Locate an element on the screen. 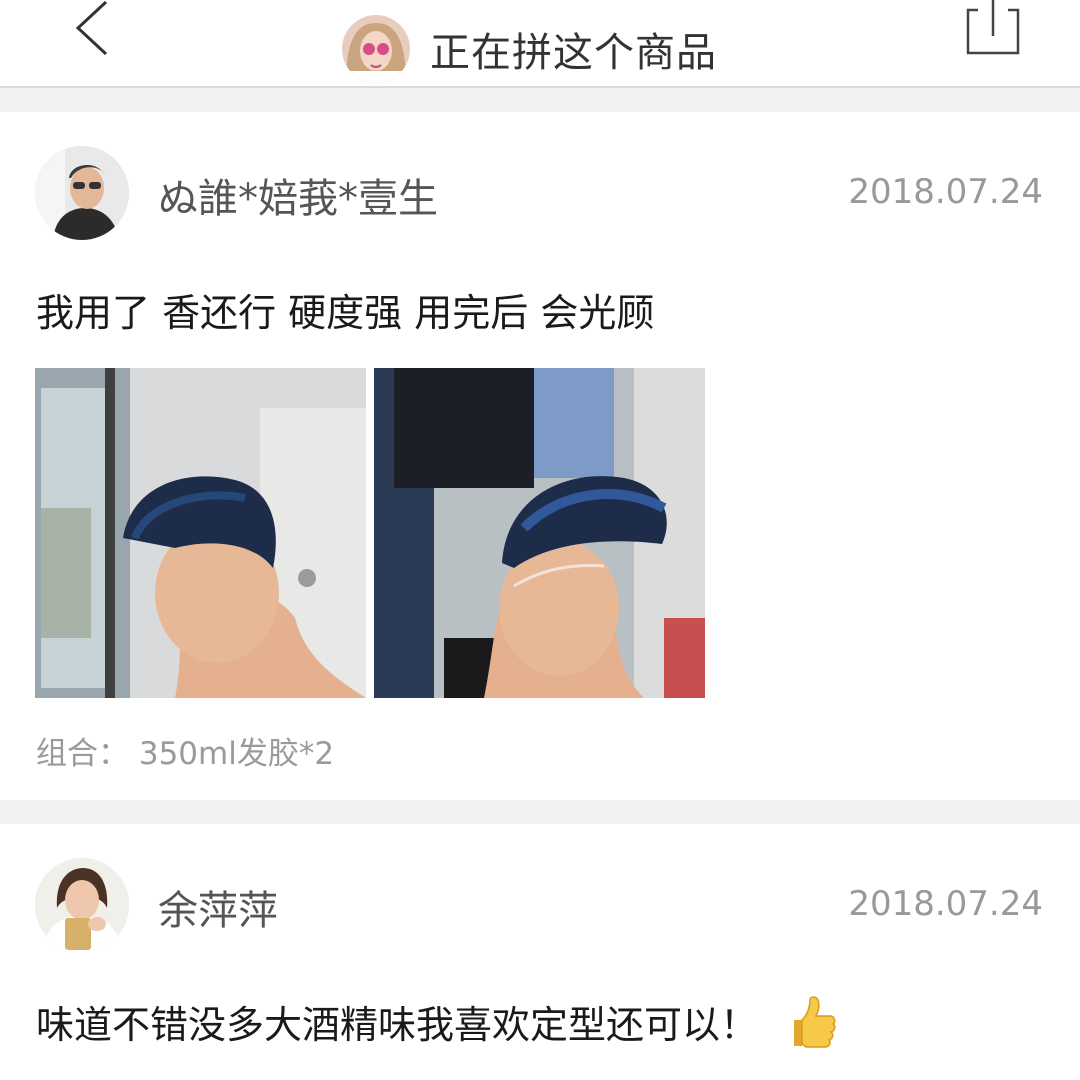  share-icon is located at coordinates (993, 27).